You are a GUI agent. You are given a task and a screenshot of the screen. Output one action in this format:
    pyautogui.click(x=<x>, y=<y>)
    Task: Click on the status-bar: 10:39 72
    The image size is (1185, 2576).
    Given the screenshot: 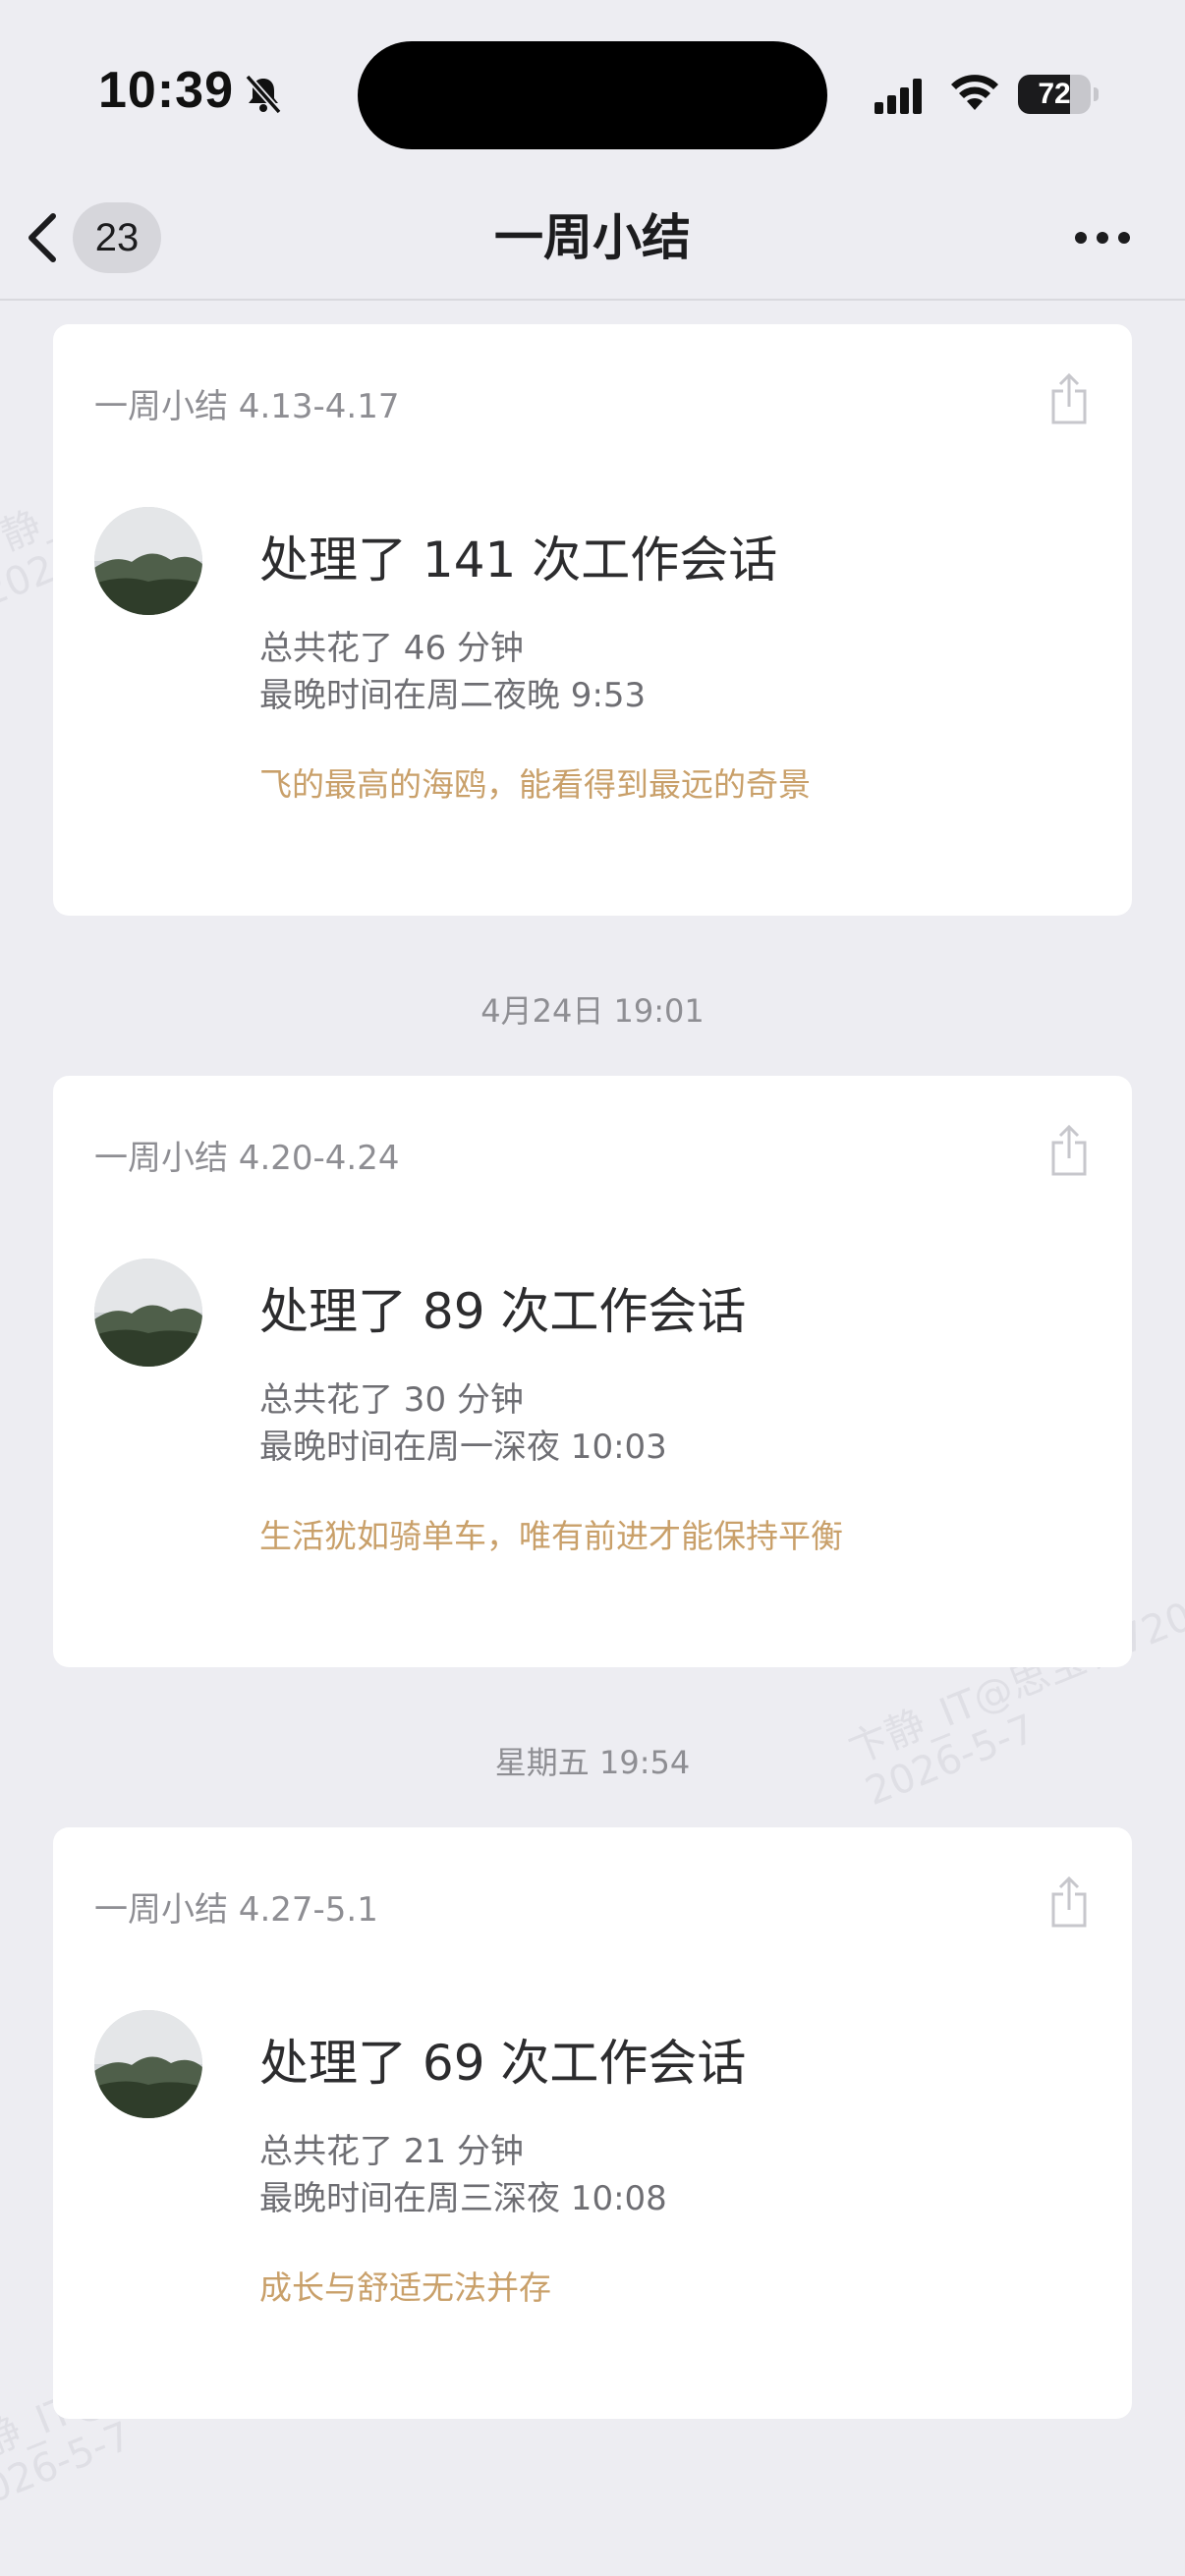 What is the action you would take?
    pyautogui.click(x=592, y=88)
    